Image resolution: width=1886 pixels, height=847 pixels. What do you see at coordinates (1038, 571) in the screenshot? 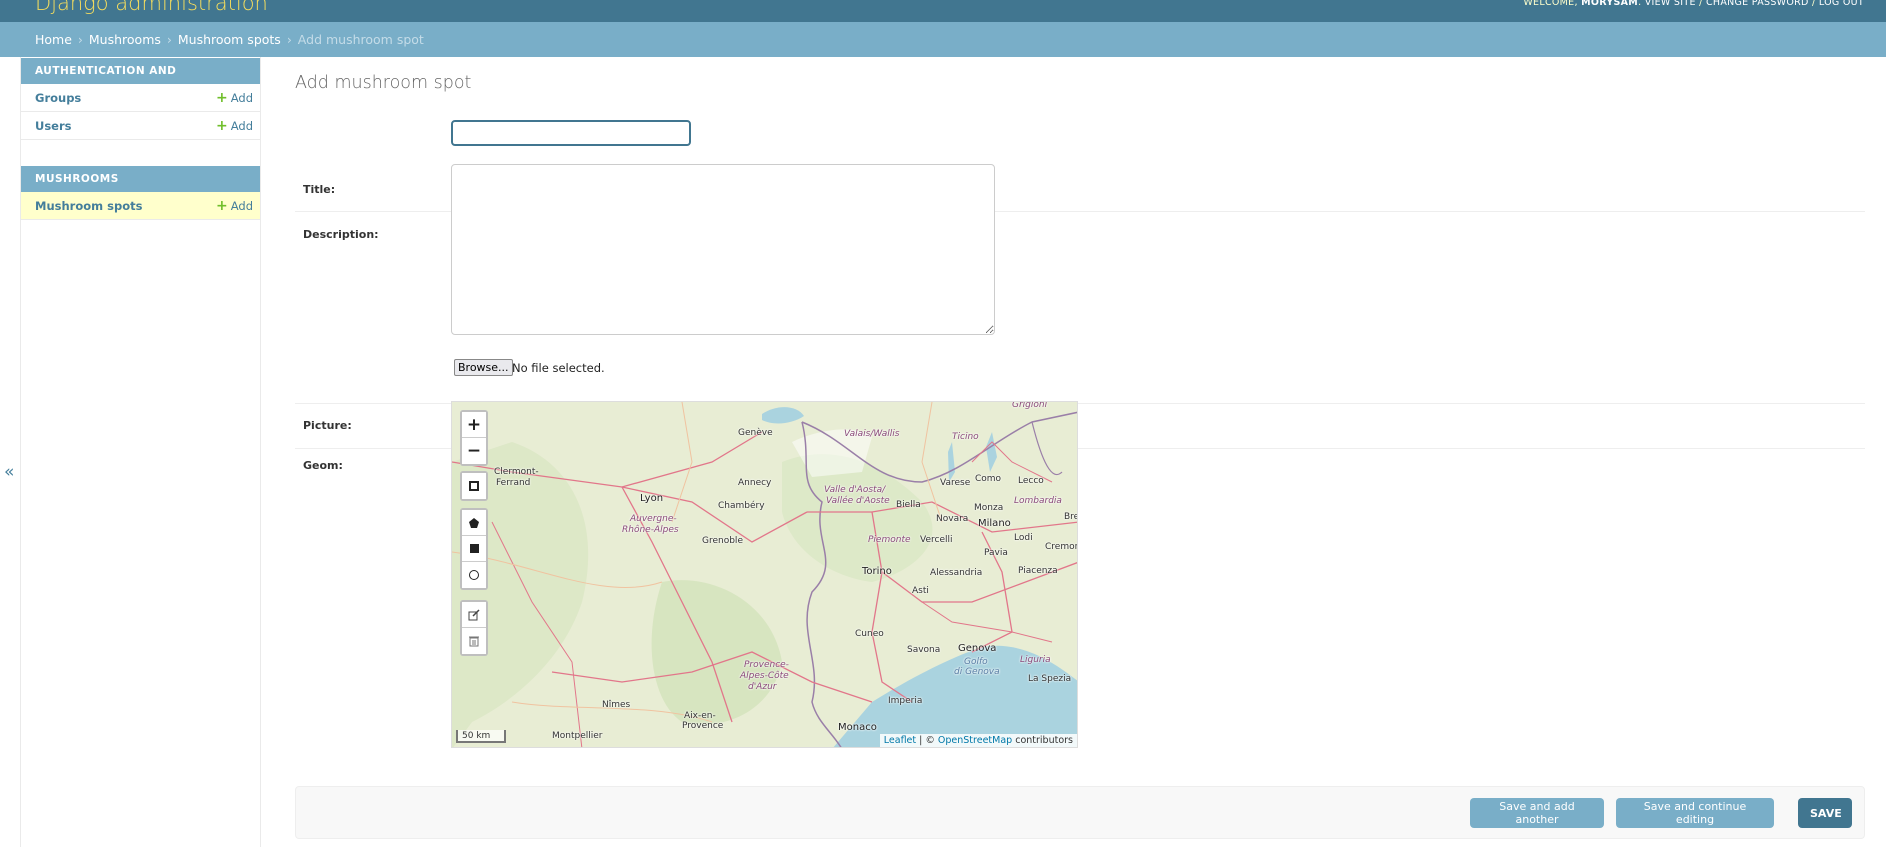
I see `place-label: Piacenza` at bounding box center [1038, 571].